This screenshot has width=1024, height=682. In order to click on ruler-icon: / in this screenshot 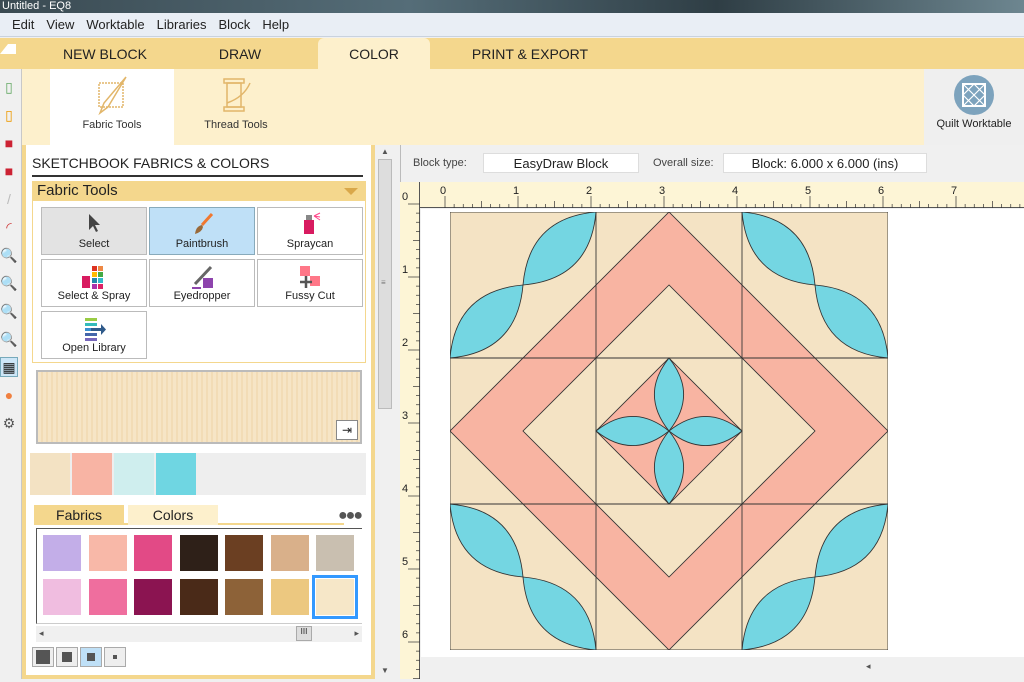, I will do `click(9, 199)`.